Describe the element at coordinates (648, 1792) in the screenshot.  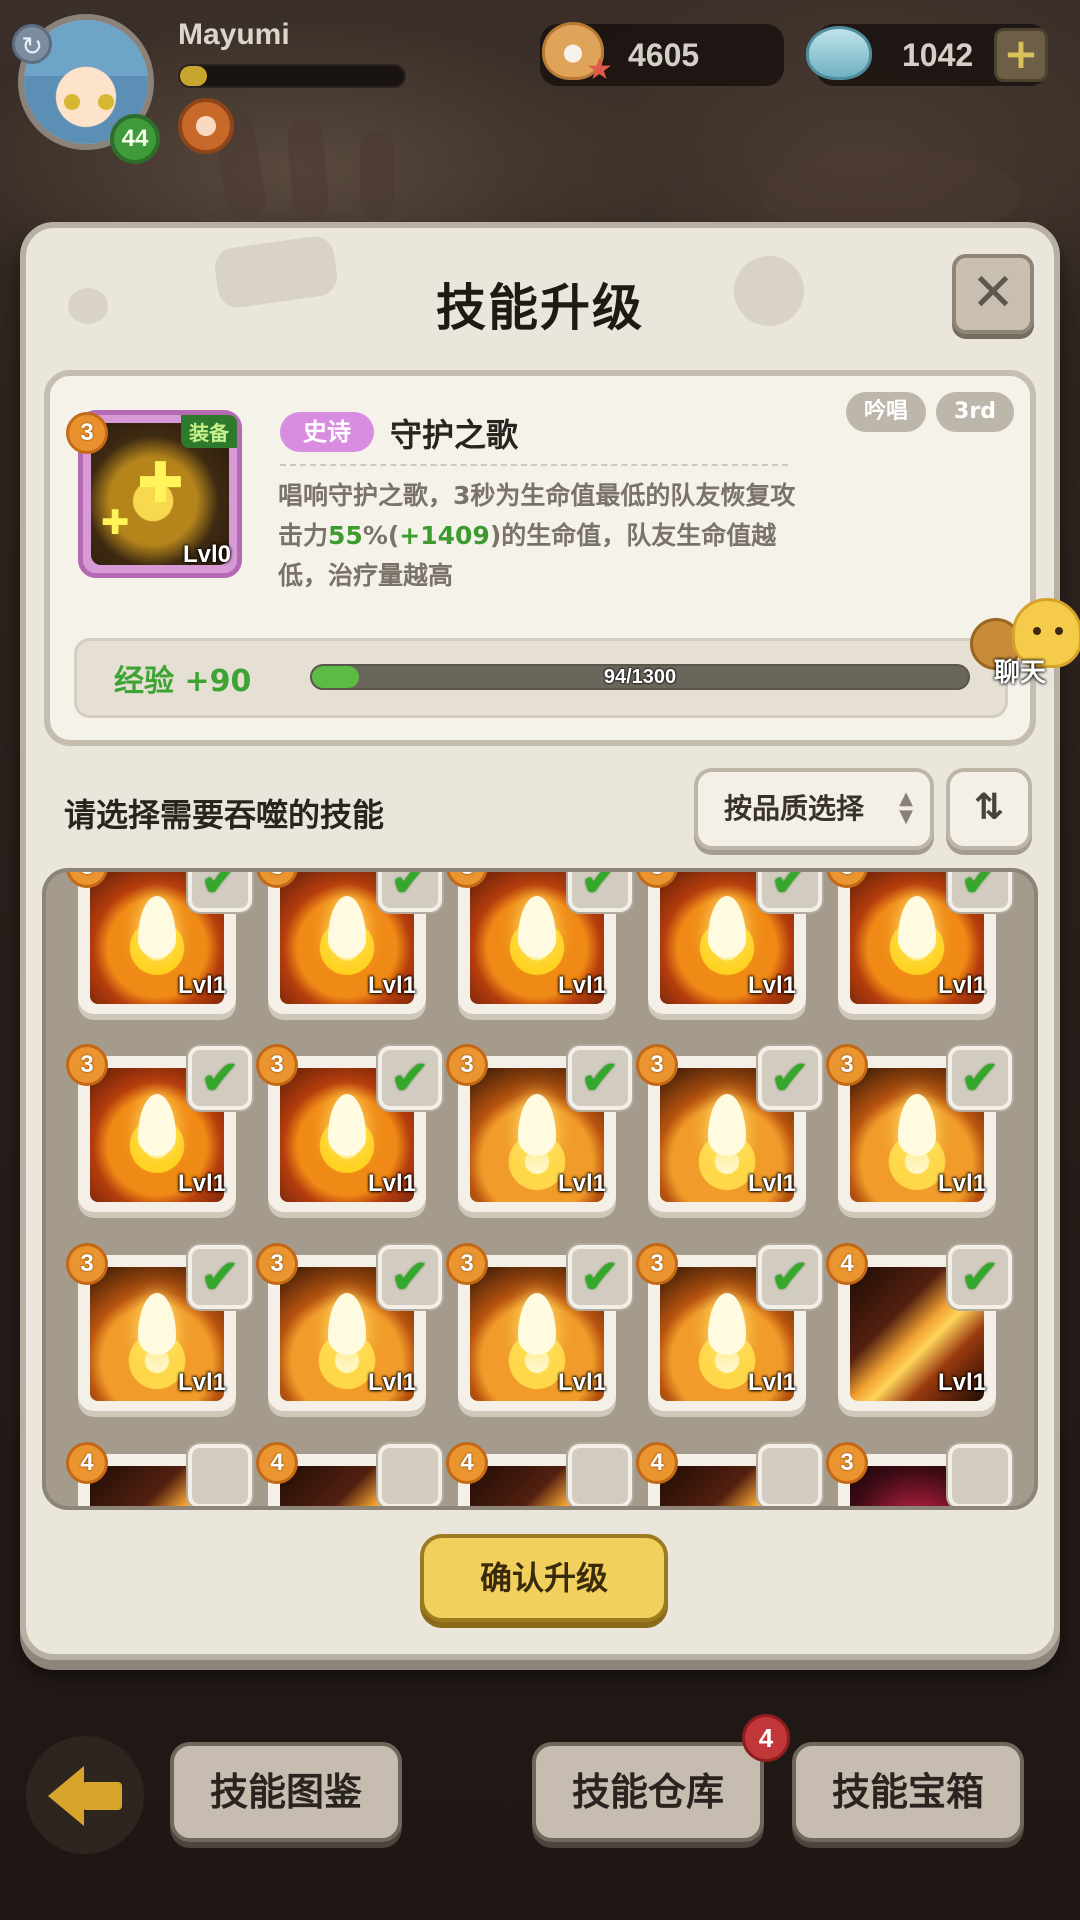
I see `skill-warehouse-button: 技能仓库` at that location.